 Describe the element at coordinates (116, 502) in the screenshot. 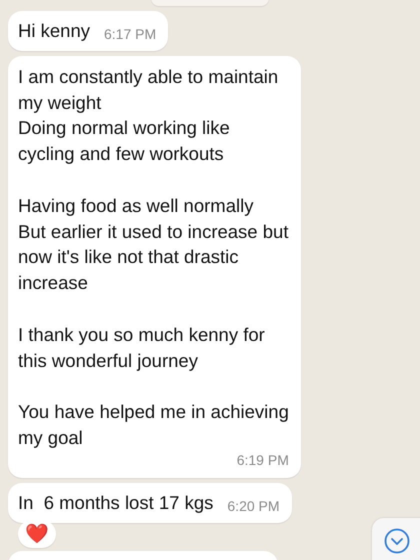

I see `message-text: In 6 months lost 17 kgs` at that location.